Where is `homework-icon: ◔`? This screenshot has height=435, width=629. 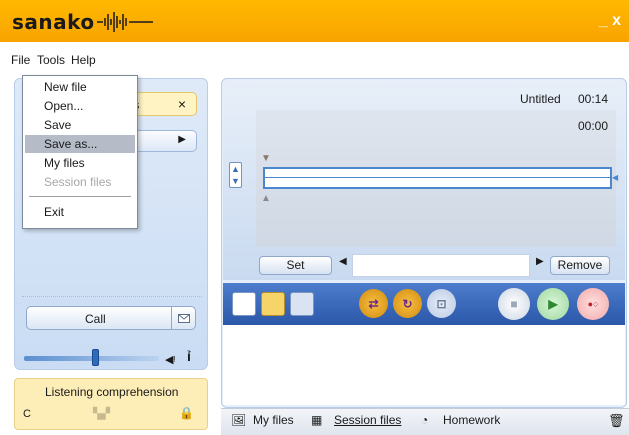
homework-icon: ◔ is located at coordinates (425, 420).